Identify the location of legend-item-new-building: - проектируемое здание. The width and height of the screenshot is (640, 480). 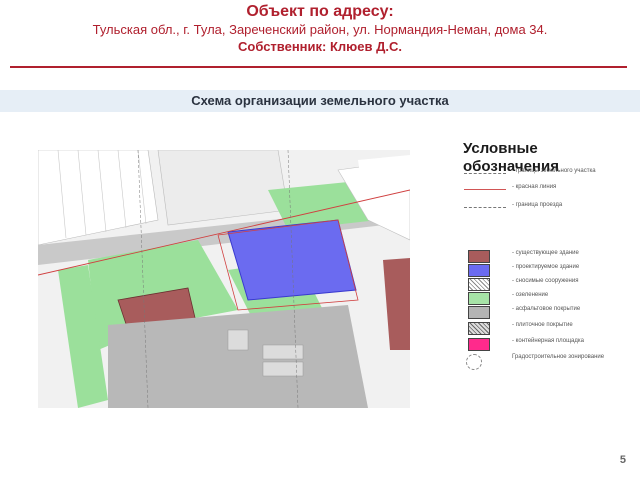
(540, 270).